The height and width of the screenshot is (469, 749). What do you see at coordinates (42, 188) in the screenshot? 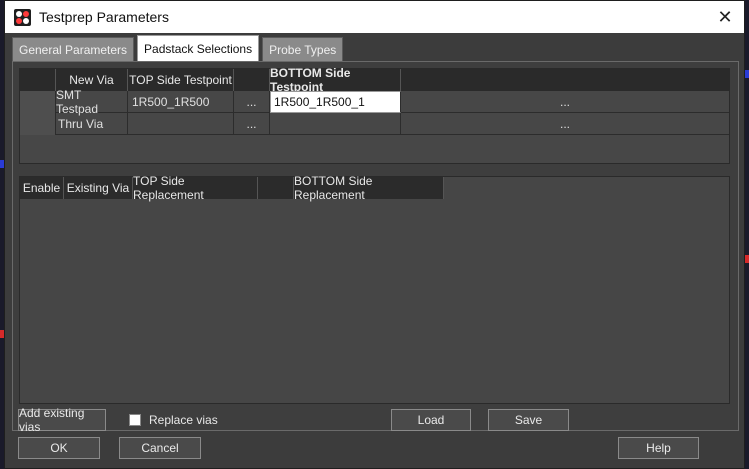
I see `column-header-enable: Enable` at bounding box center [42, 188].